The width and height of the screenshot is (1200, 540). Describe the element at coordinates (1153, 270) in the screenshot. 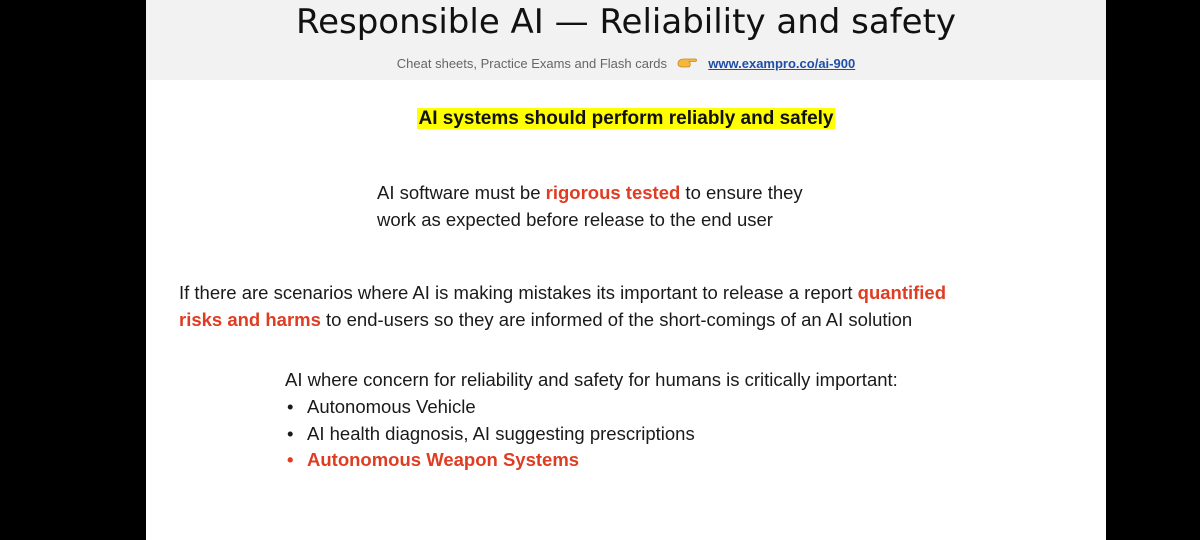

I see `letterbox-right` at that location.